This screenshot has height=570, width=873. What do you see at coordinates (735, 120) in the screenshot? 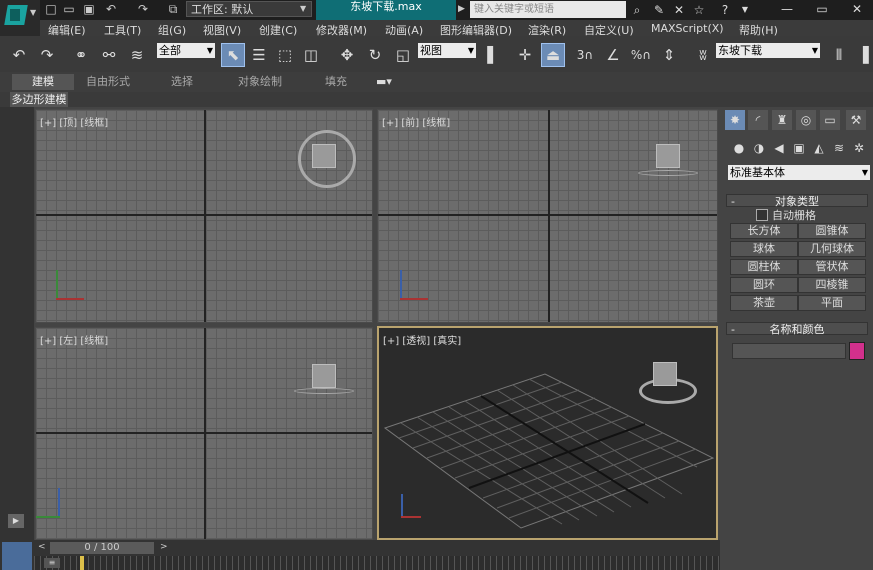
I see `create-tab-icon: ✸` at bounding box center [735, 120].